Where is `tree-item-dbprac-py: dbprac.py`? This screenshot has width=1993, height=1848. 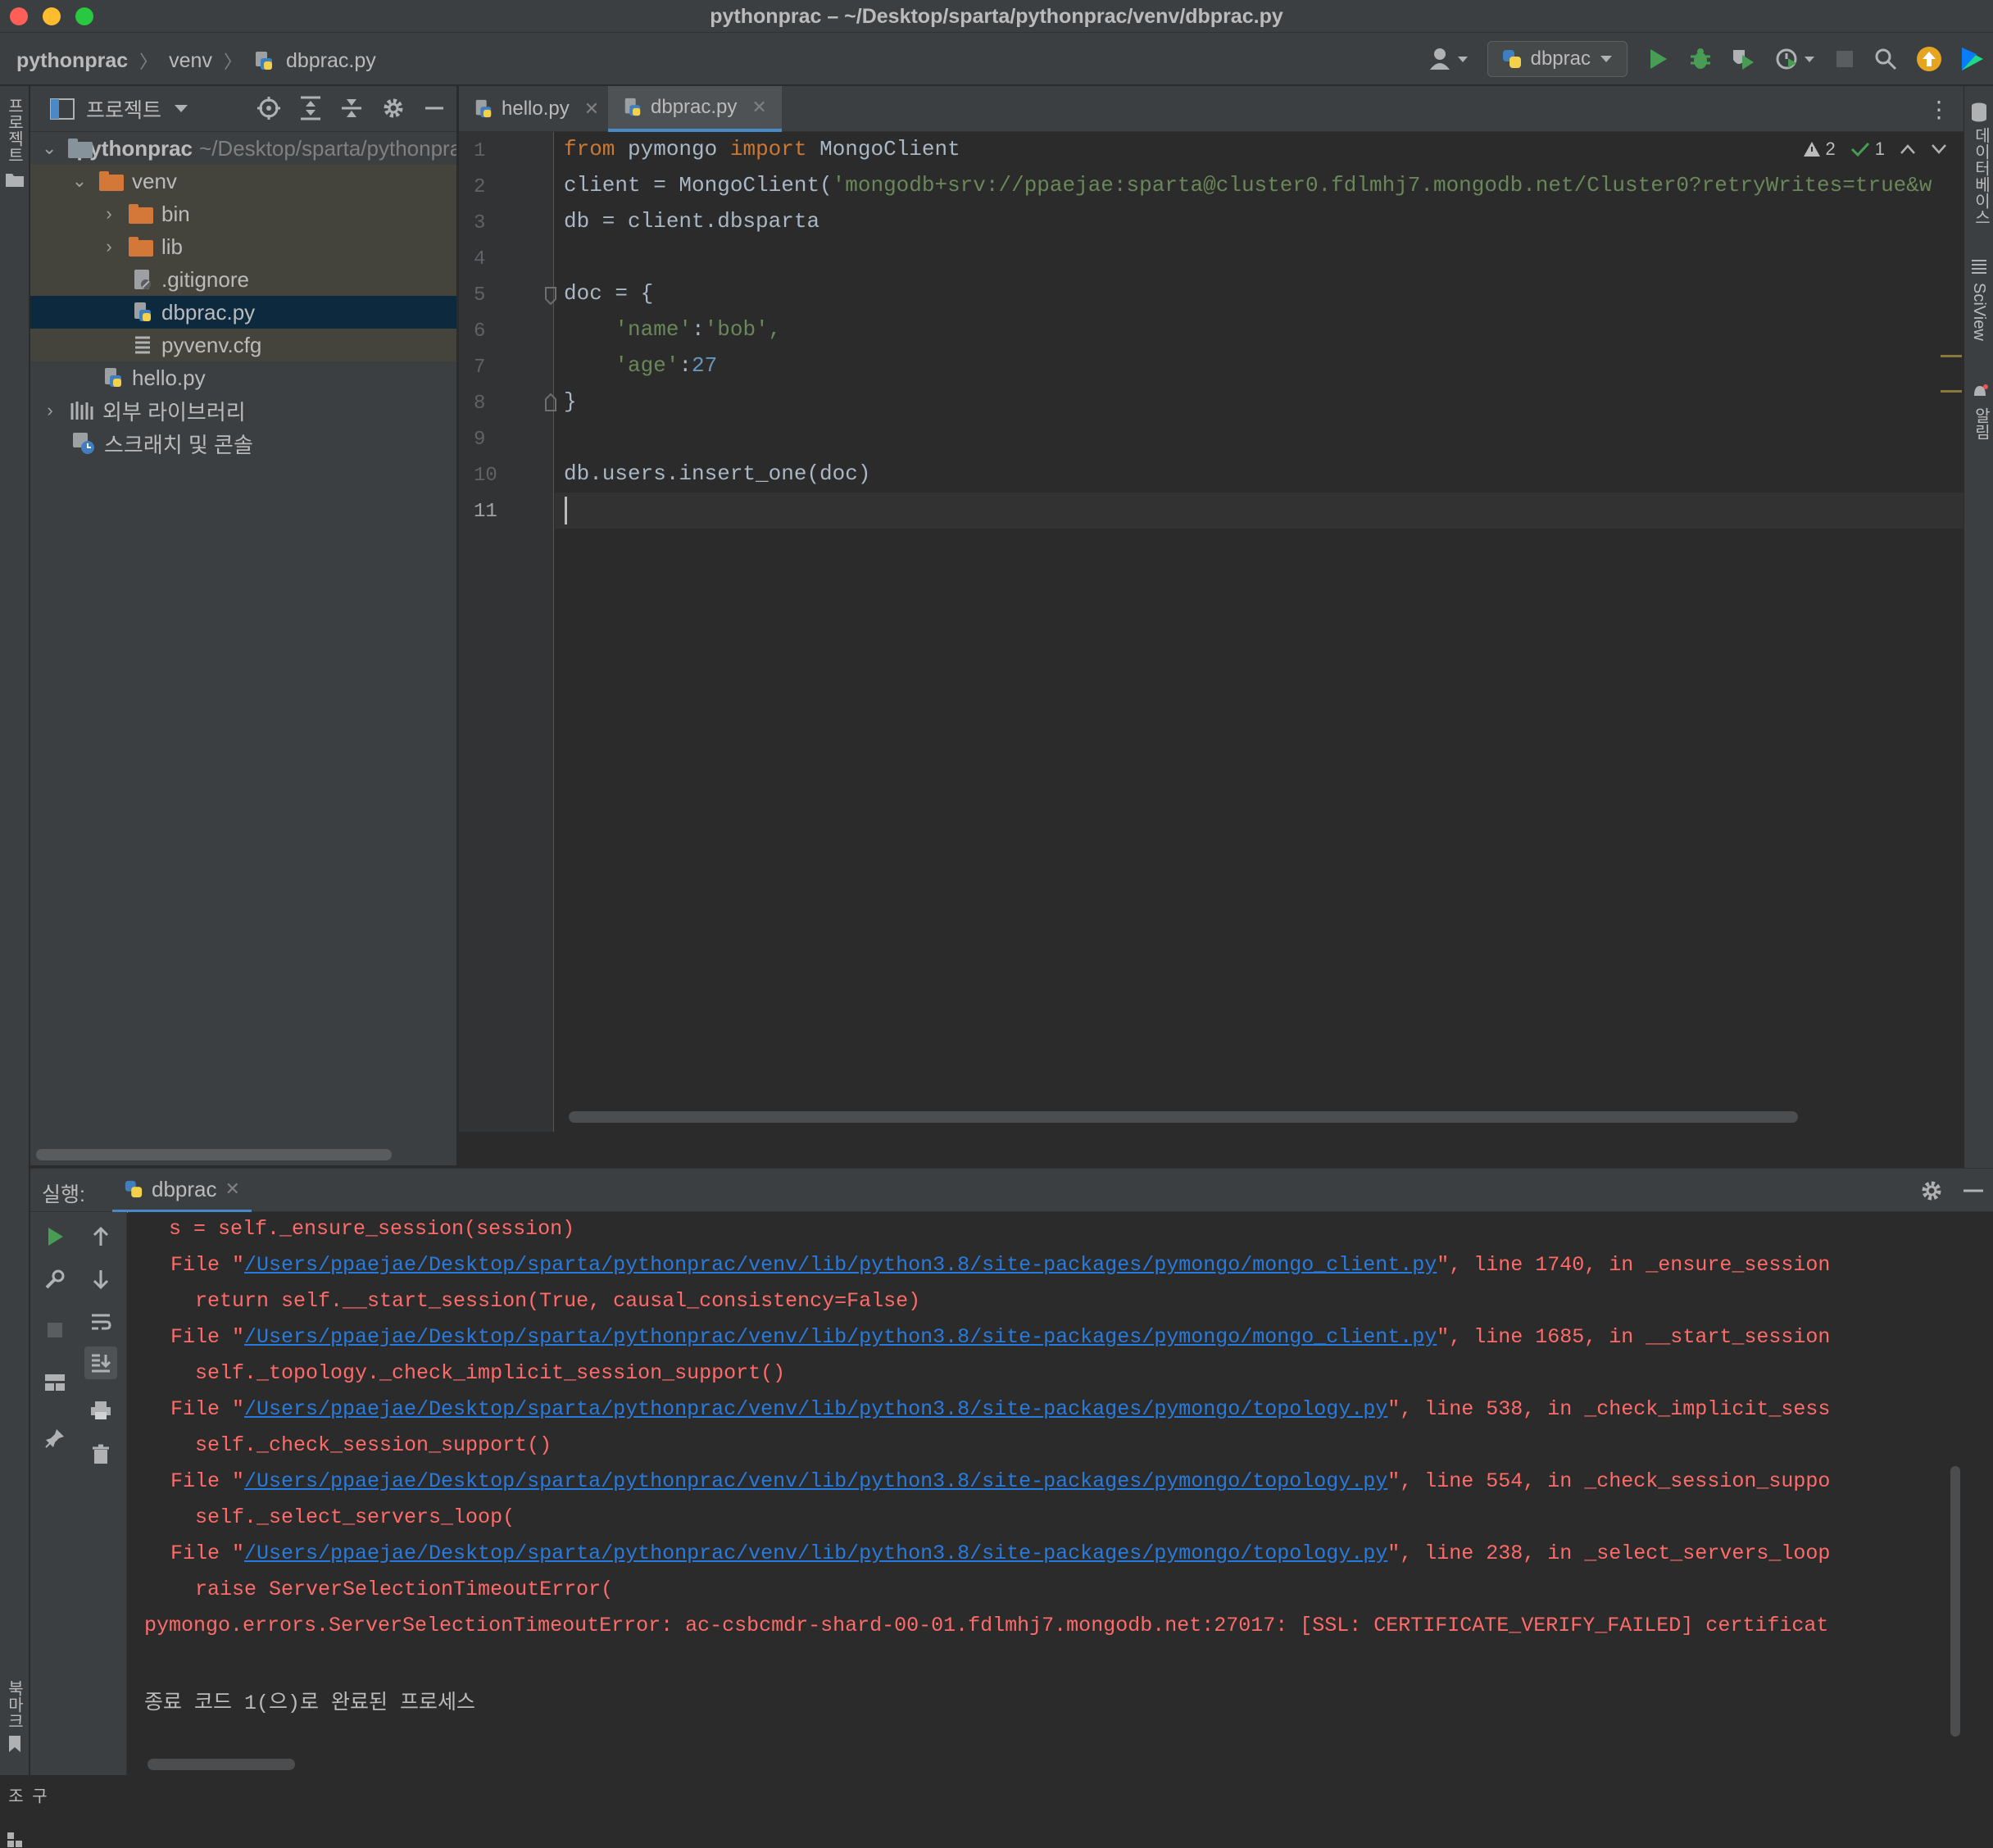
tree-item-dbprac-py: dbprac.py is located at coordinates (243, 312).